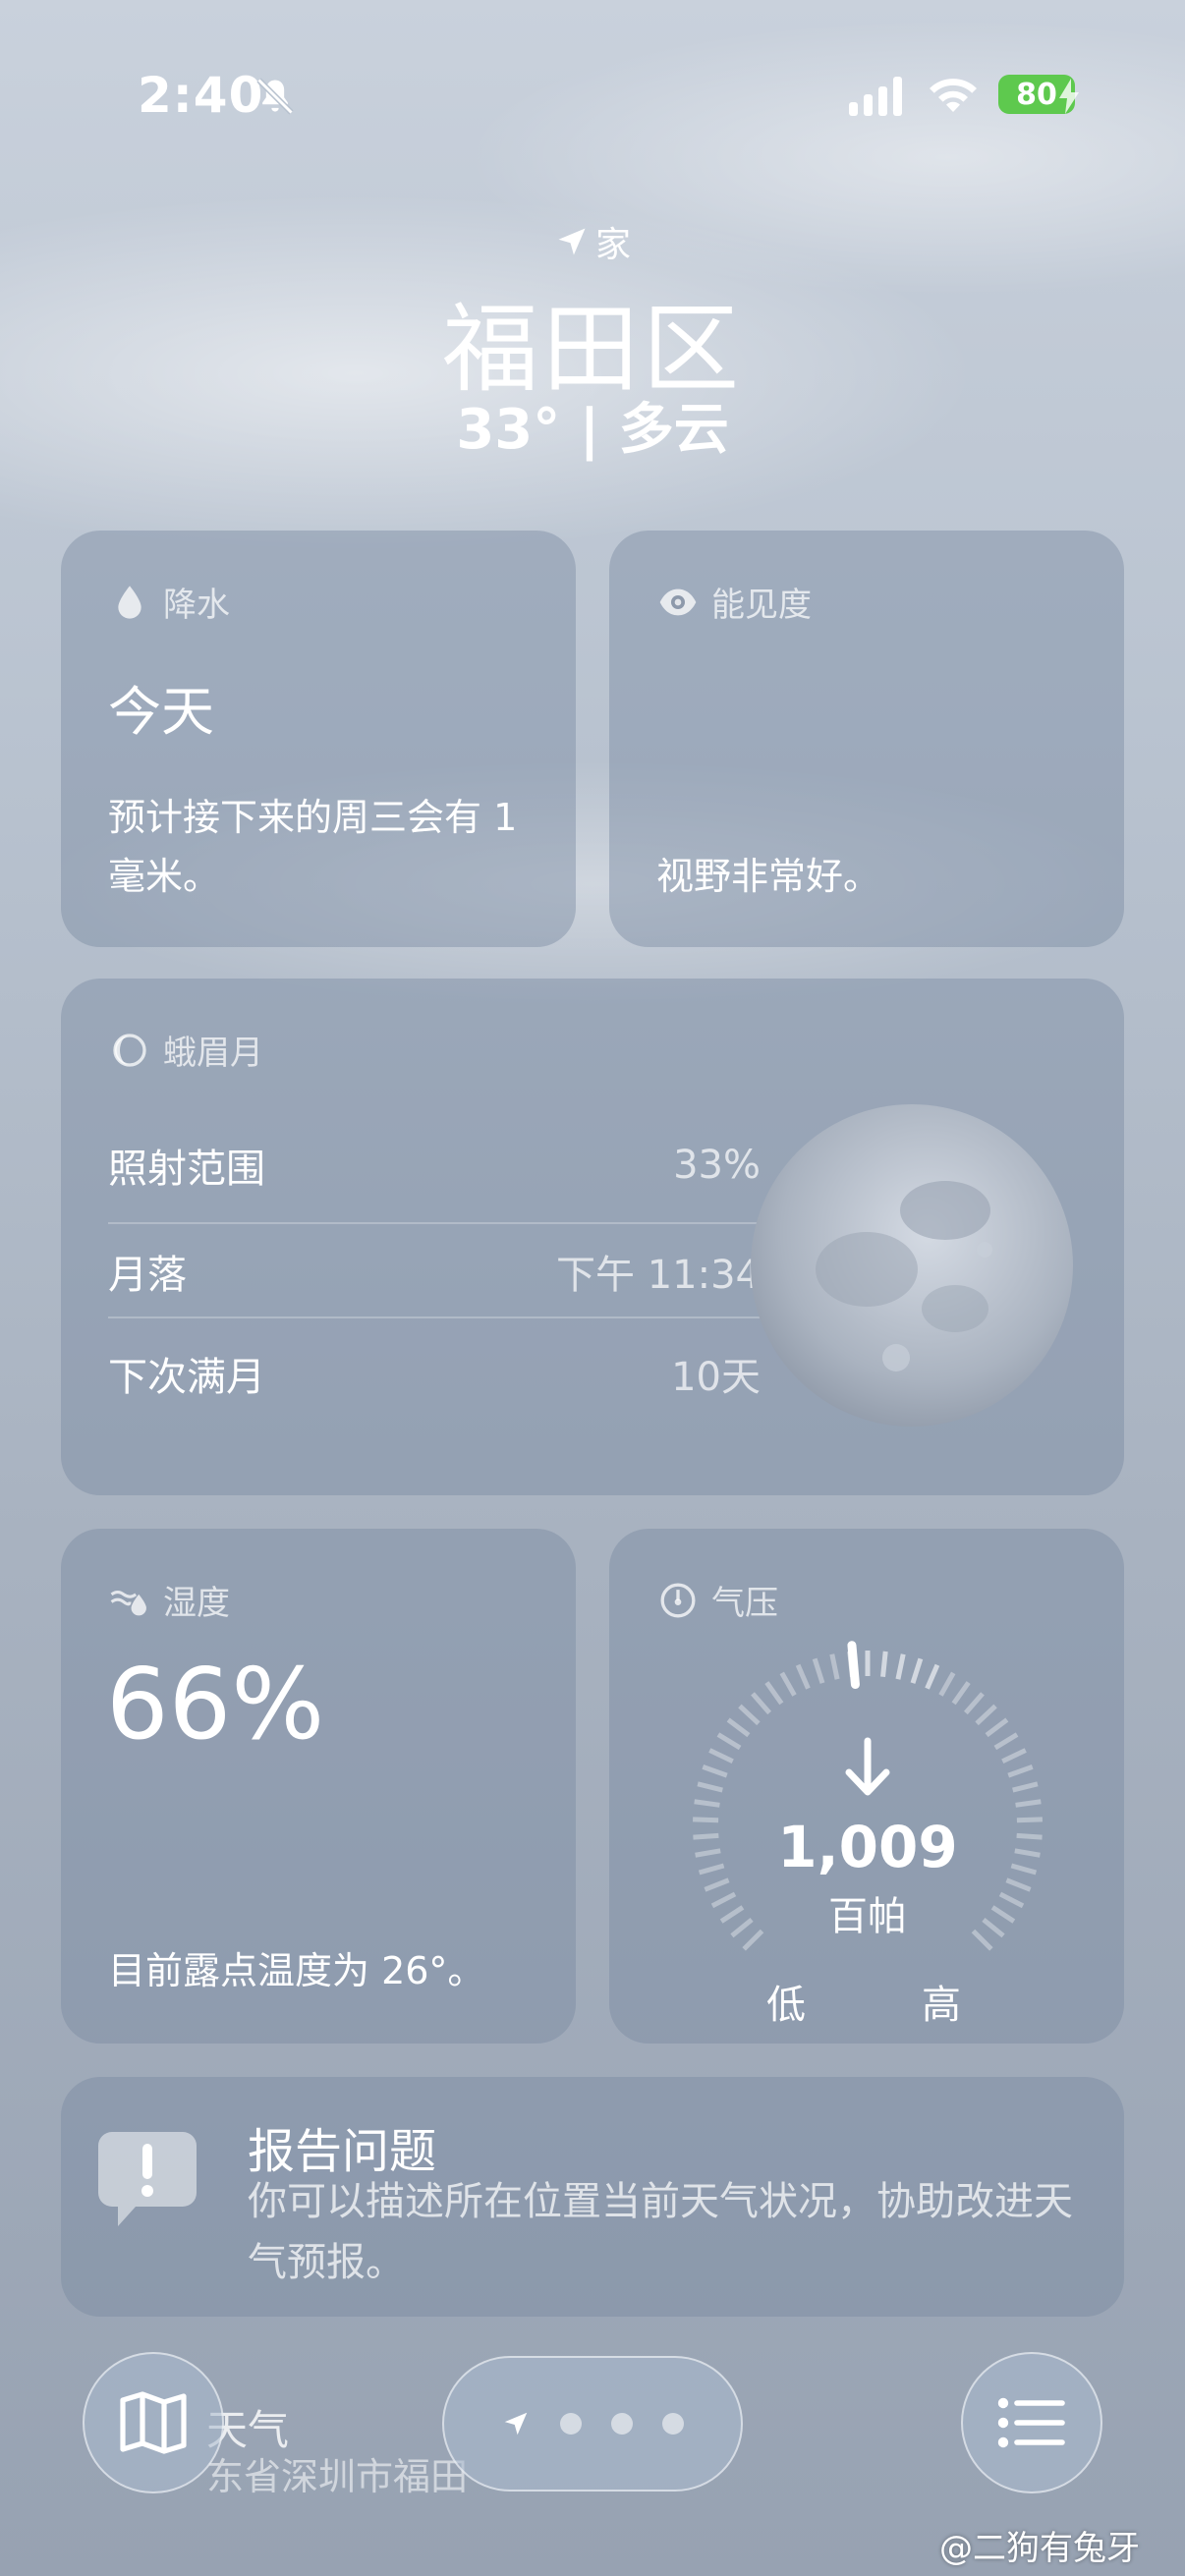  What do you see at coordinates (912, 1265) in the screenshot?
I see `moon-image` at bounding box center [912, 1265].